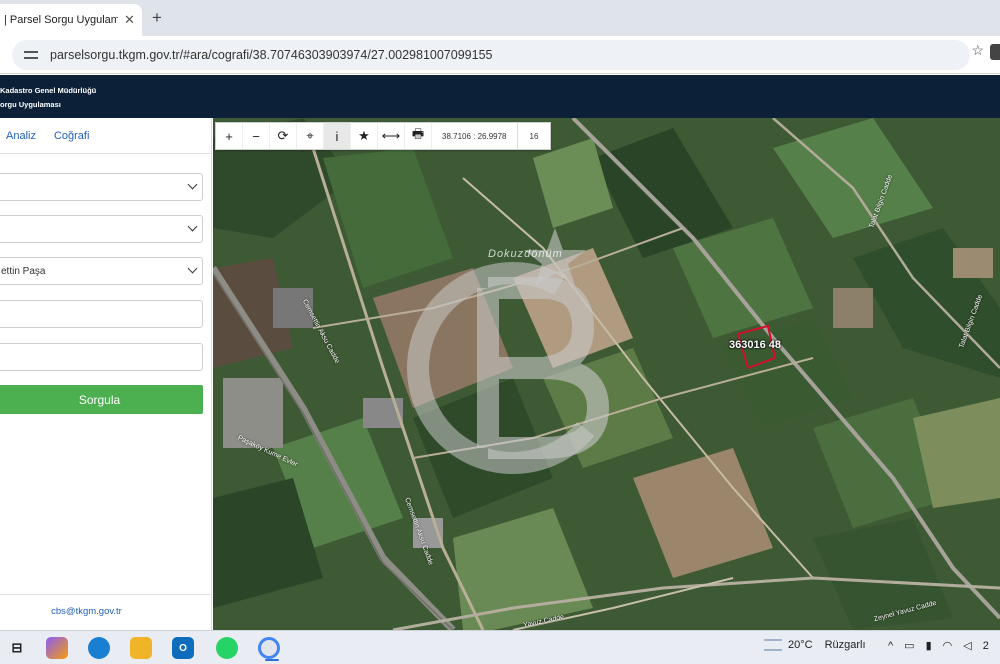 This screenshot has height=664, width=1000. Describe the element at coordinates (773, 645) in the screenshot. I see `wind-icon` at that location.